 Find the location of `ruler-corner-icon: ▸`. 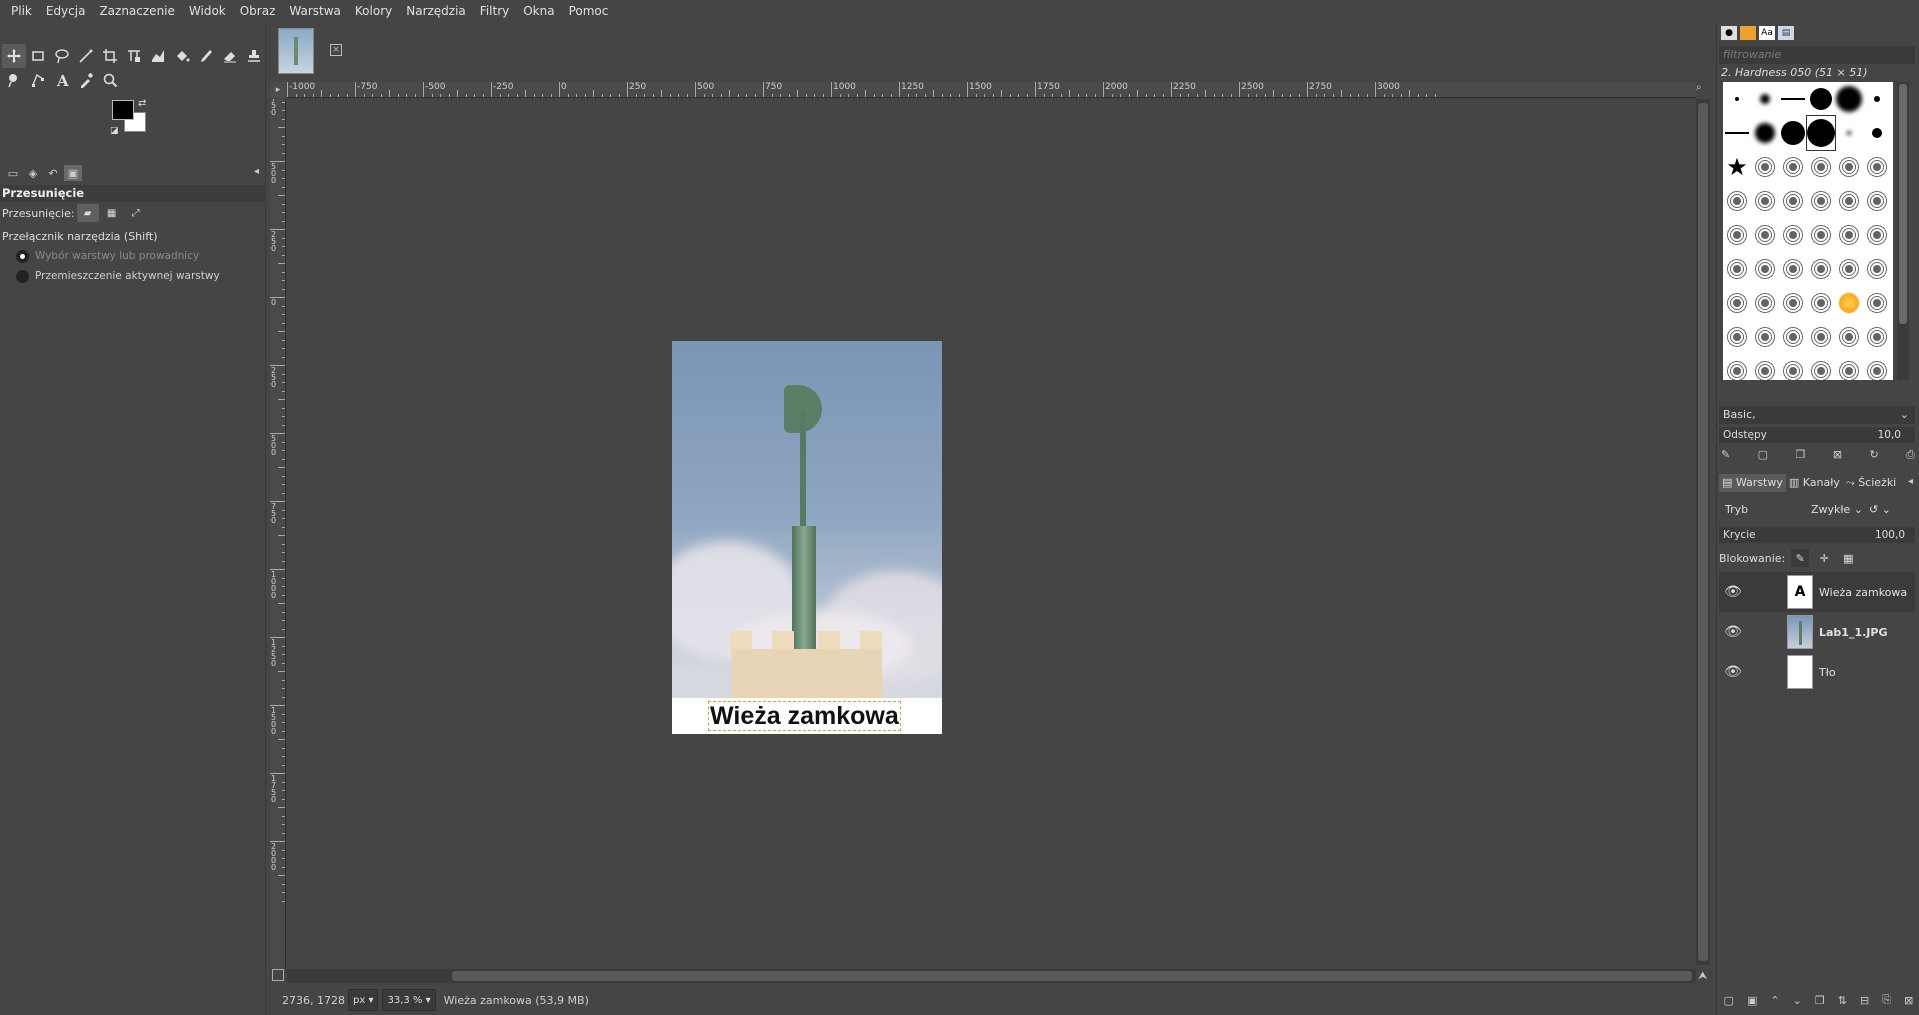

ruler-corner-icon: ▸ is located at coordinates (278, 90).